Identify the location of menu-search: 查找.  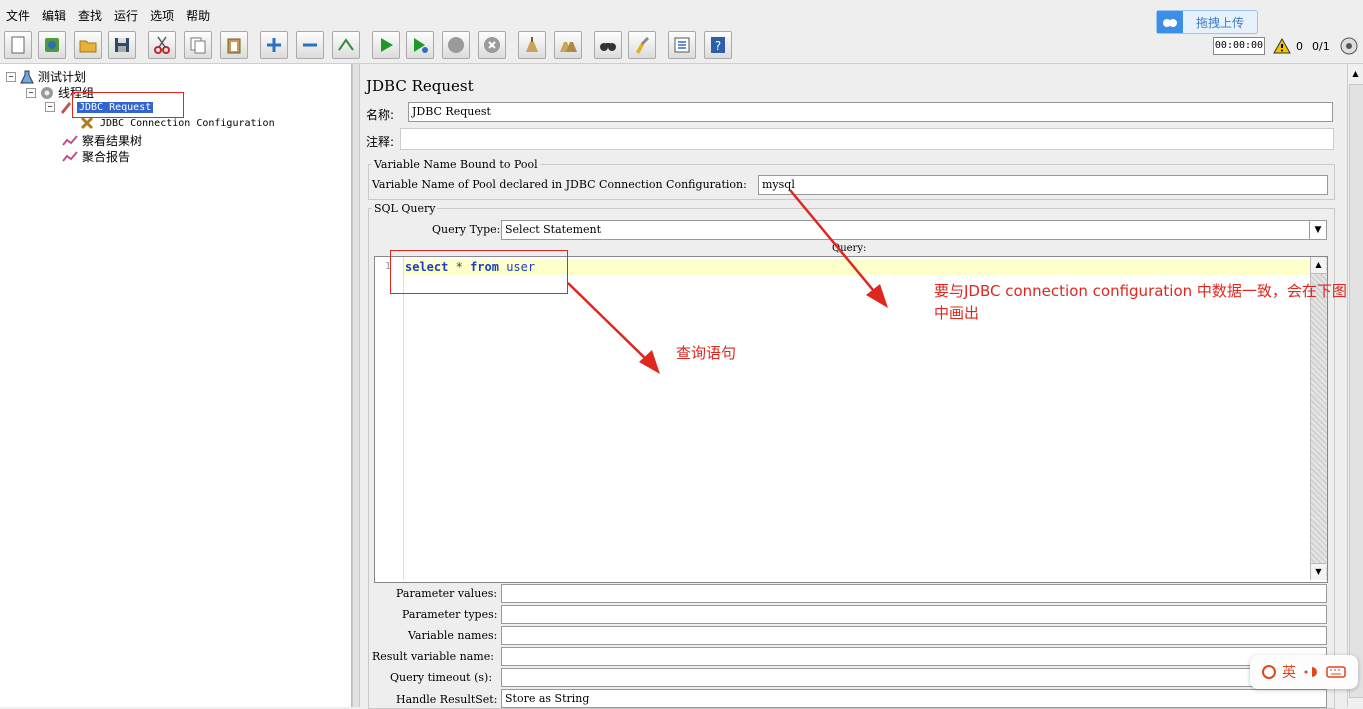
(90, 16).